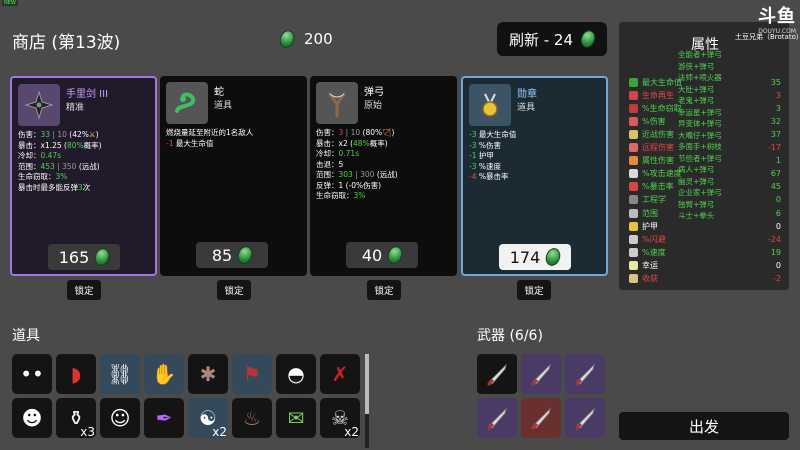 The height and width of the screenshot is (450, 800). I want to click on stat-segment: %伤害, so click(488, 145).